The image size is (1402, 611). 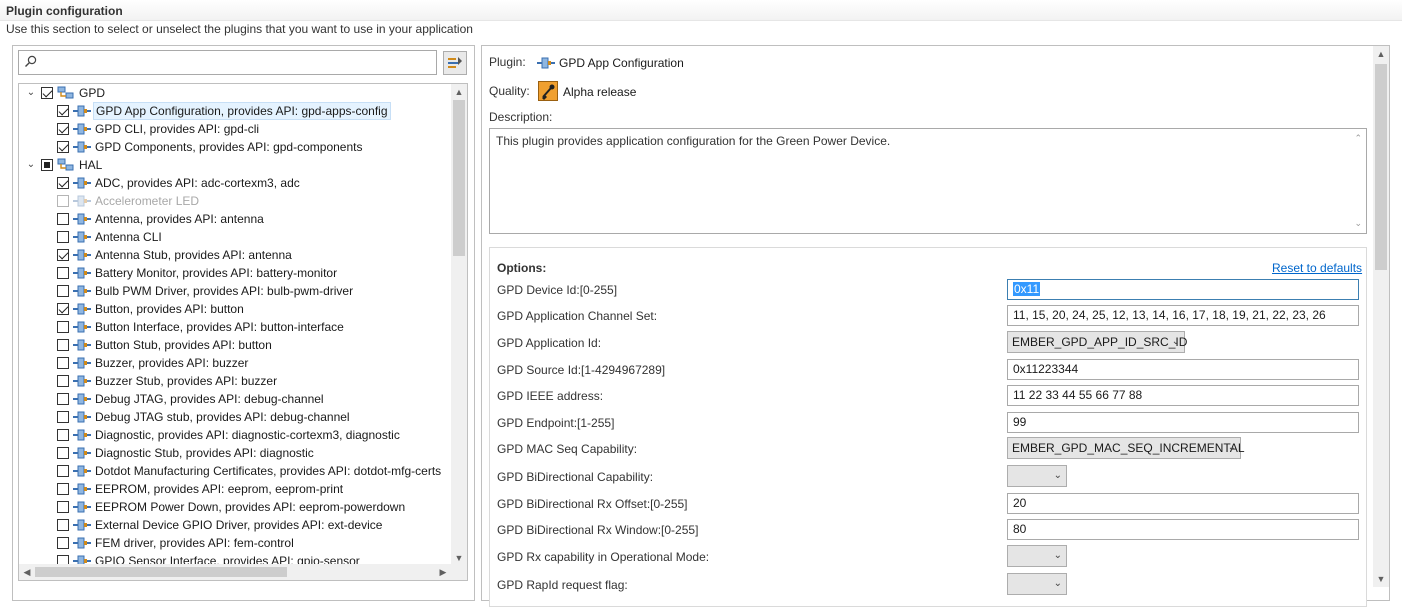 What do you see at coordinates (236, 399) in the screenshot?
I see `tree-row: Debug JTAG, provides API: debug-channel` at bounding box center [236, 399].